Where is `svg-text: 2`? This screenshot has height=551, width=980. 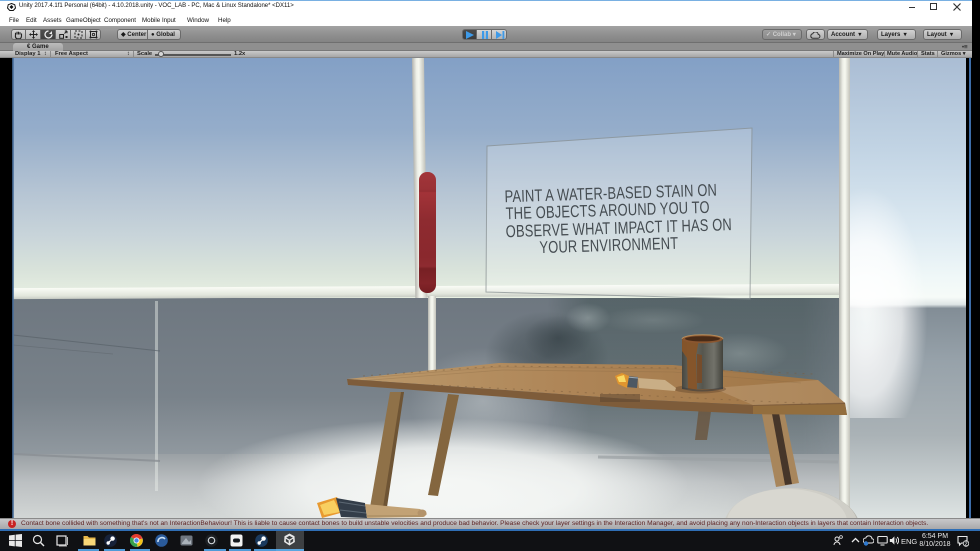 svg-text: 2 is located at coordinates (965, 544).